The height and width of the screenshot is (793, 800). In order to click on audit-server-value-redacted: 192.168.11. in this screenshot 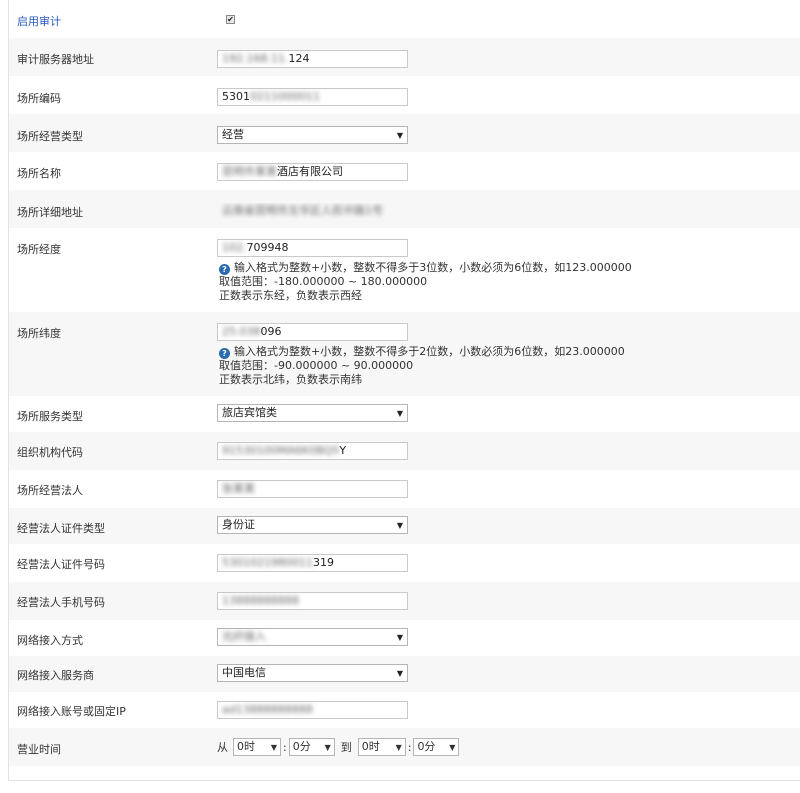, I will do `click(255, 58)`.